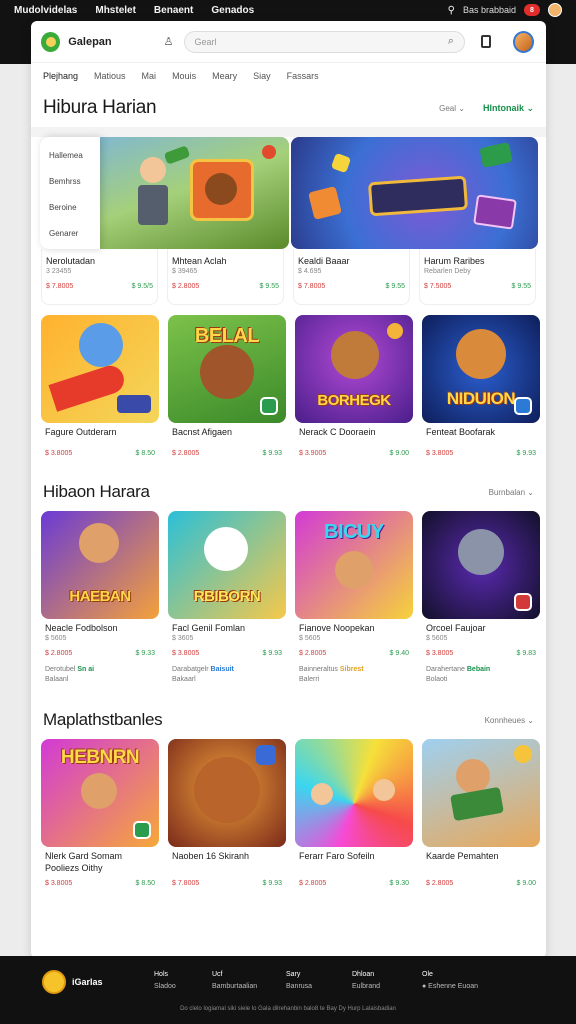 This screenshot has width=576, height=1024. I want to click on top-link: Mudolvidelas, so click(45, 10).